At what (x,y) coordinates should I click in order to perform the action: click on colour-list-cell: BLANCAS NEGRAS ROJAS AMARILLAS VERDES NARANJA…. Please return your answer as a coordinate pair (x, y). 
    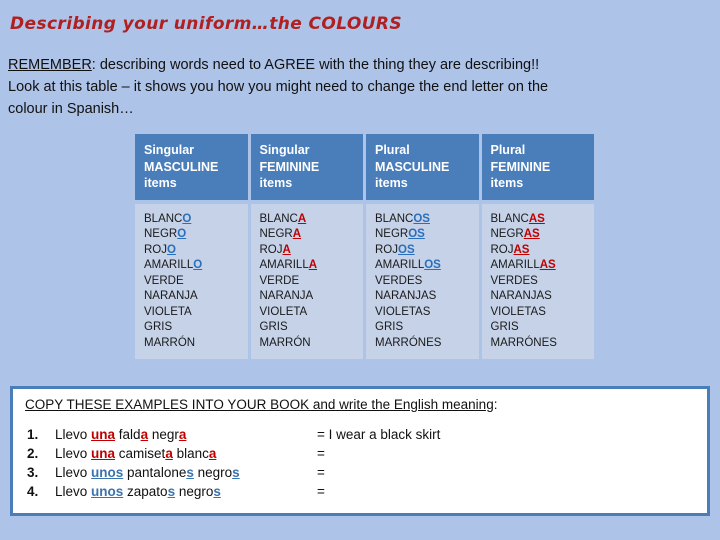
    Looking at the image, I should click on (538, 281).